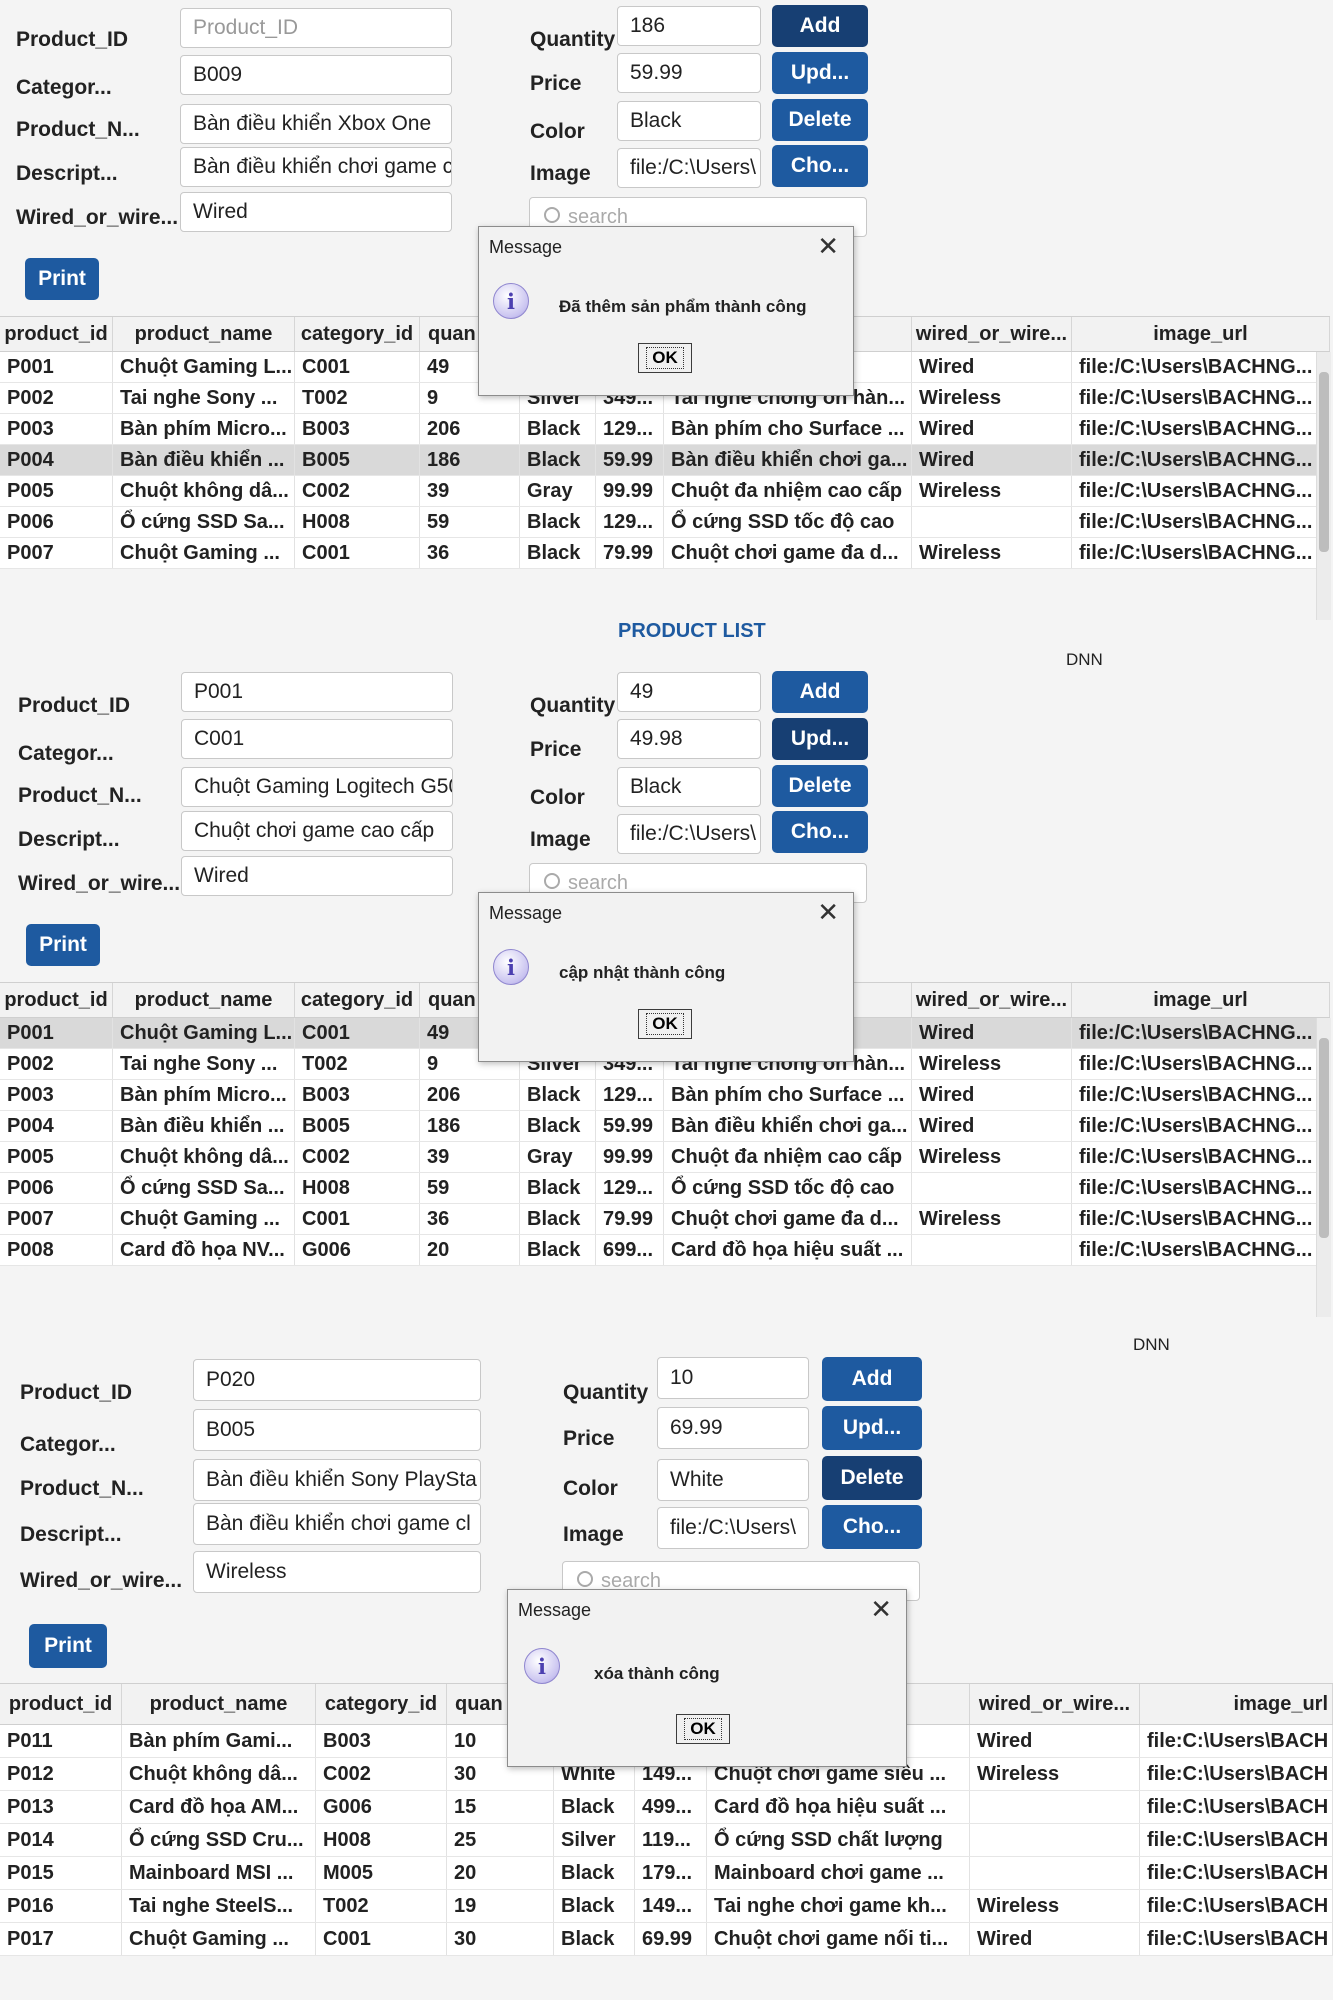  What do you see at coordinates (381, 1774) in the screenshot?
I see `cell-category-id: C002` at bounding box center [381, 1774].